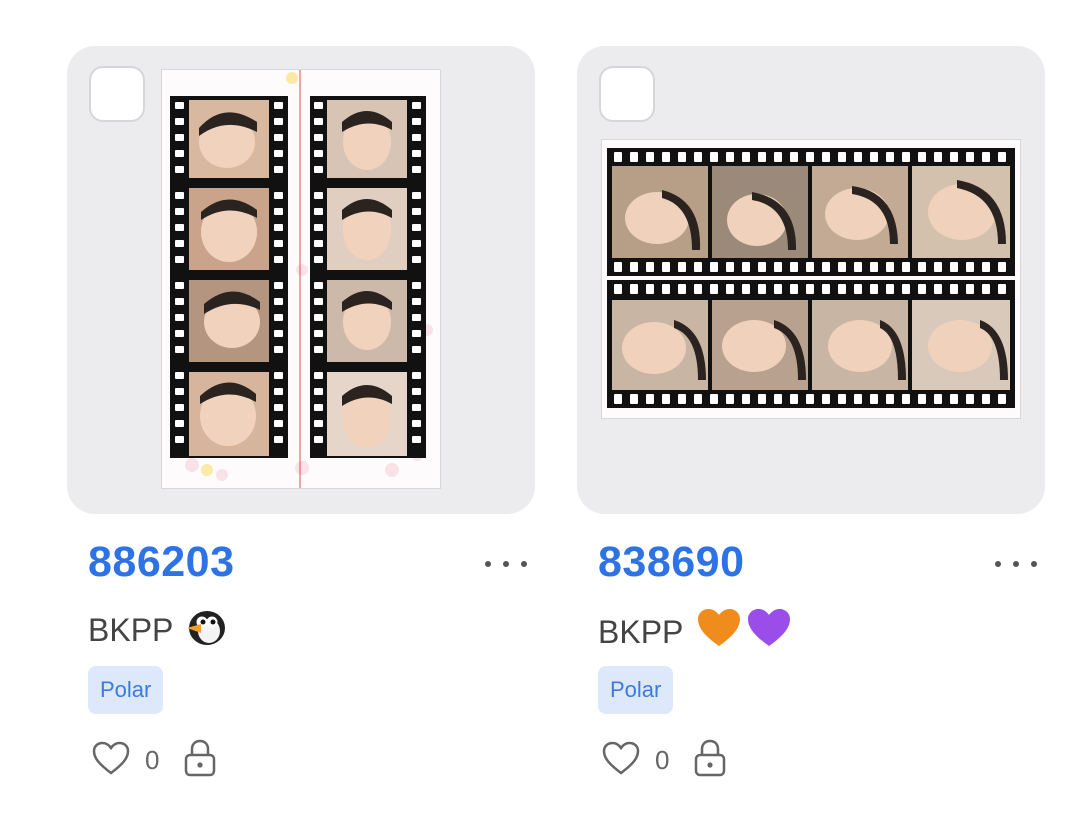 The height and width of the screenshot is (826, 1082). I want to click on item-id: 838690, so click(671, 562).